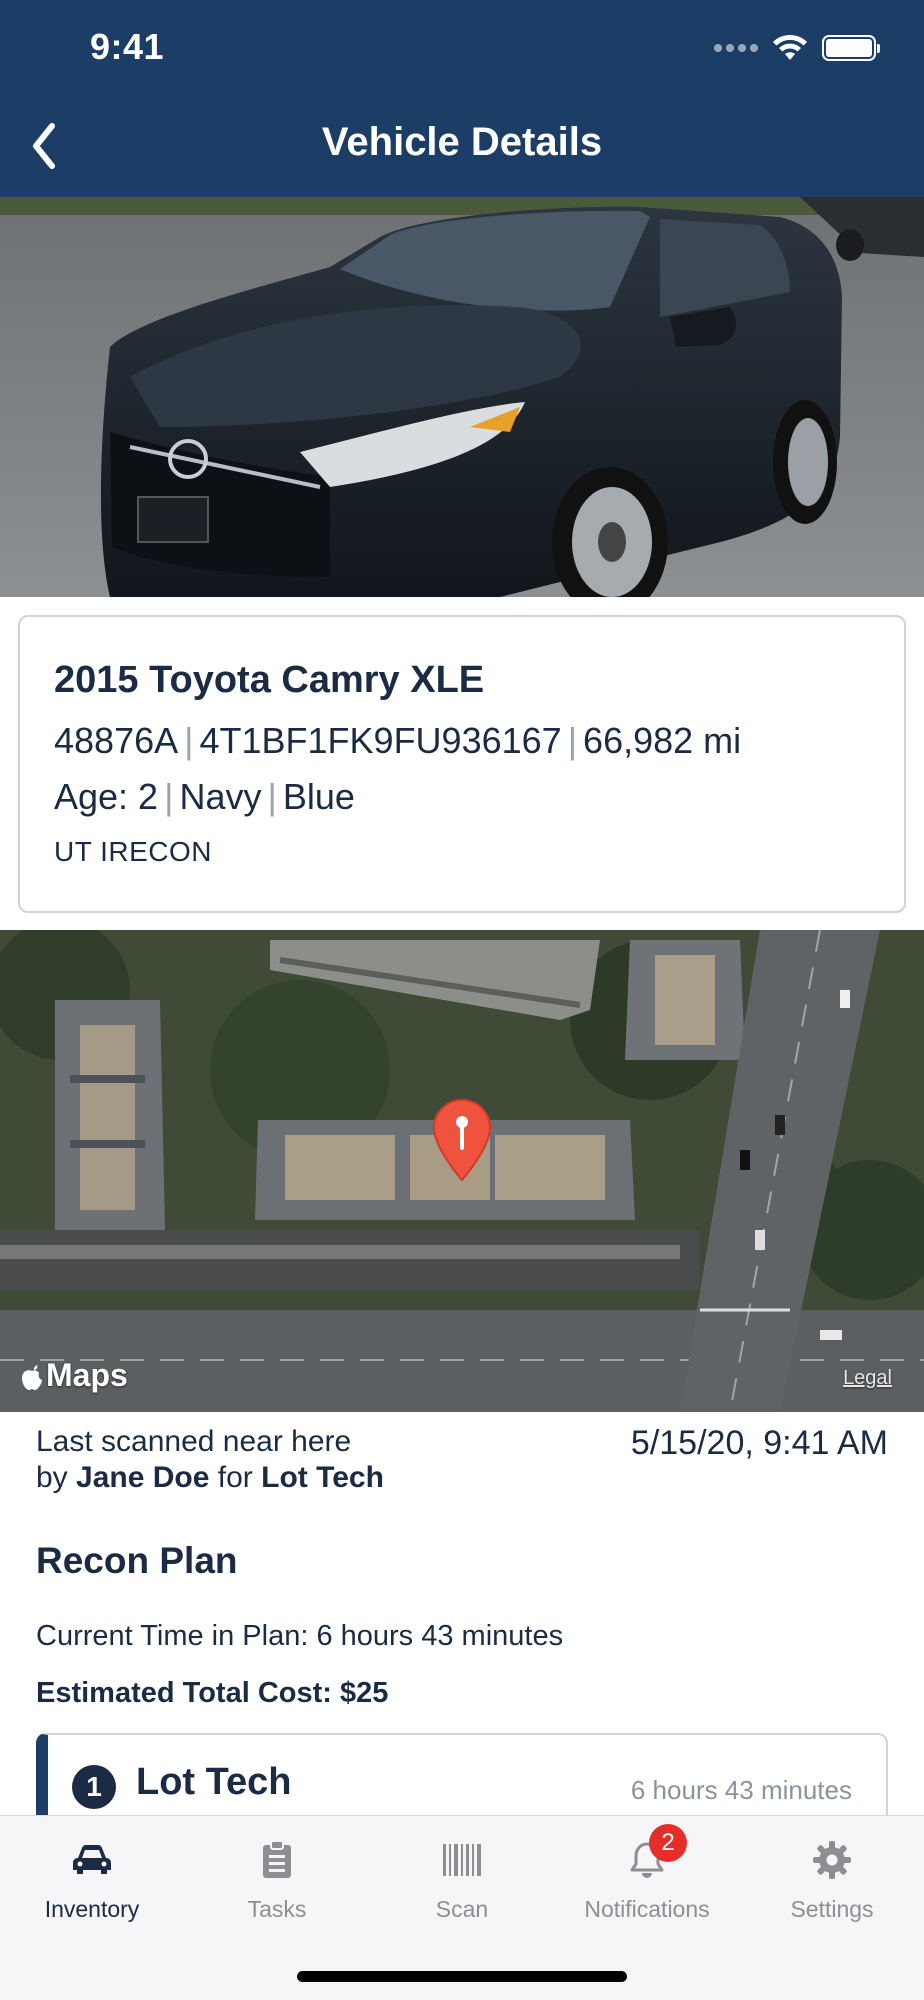 The width and height of the screenshot is (924, 2000). Describe the element at coordinates (380, 740) in the screenshot. I see `vin: 4T1BF1FK9FU936167` at that location.